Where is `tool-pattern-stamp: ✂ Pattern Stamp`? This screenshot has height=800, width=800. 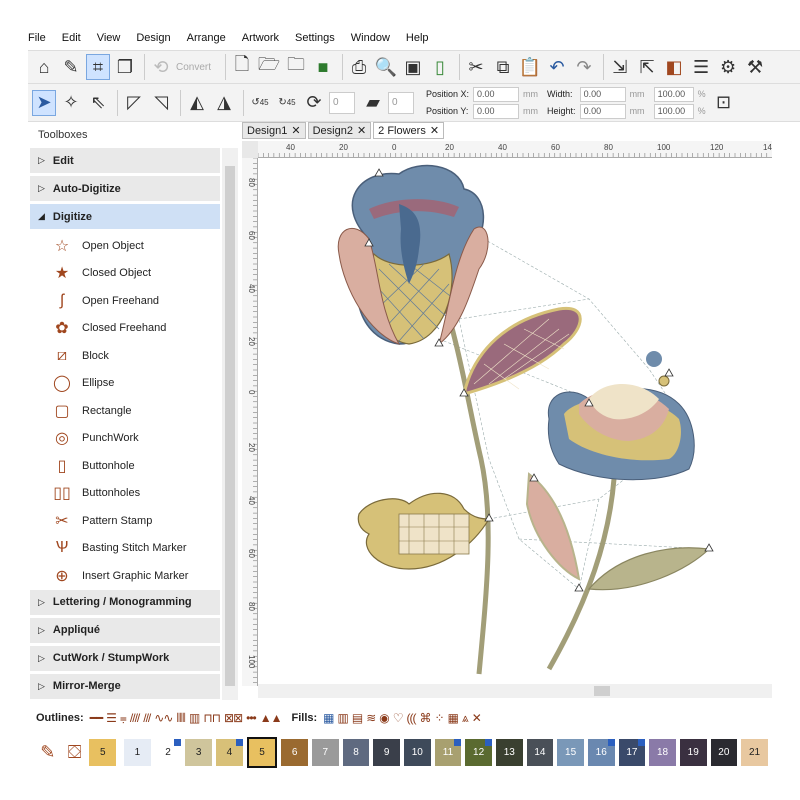 tool-pattern-stamp: ✂ Pattern Stamp is located at coordinates (125, 521).